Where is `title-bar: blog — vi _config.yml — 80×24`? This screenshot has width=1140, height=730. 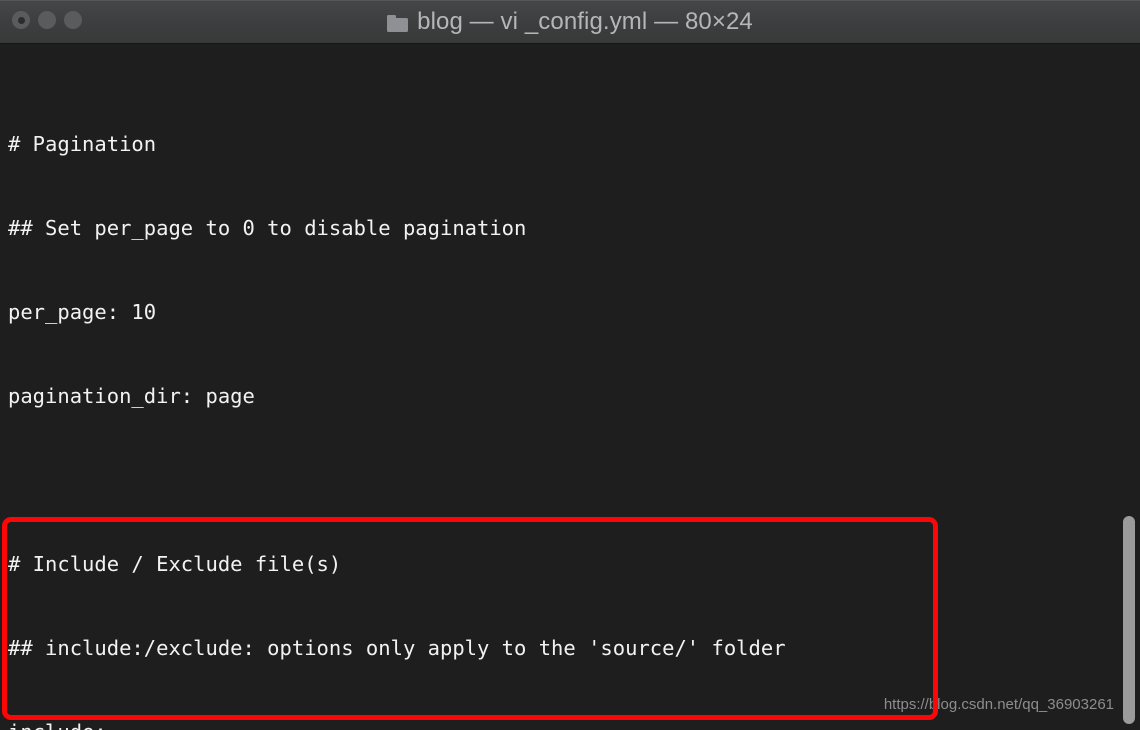
title-bar: blog — vi _config.yml — 80×24 is located at coordinates (570, 22).